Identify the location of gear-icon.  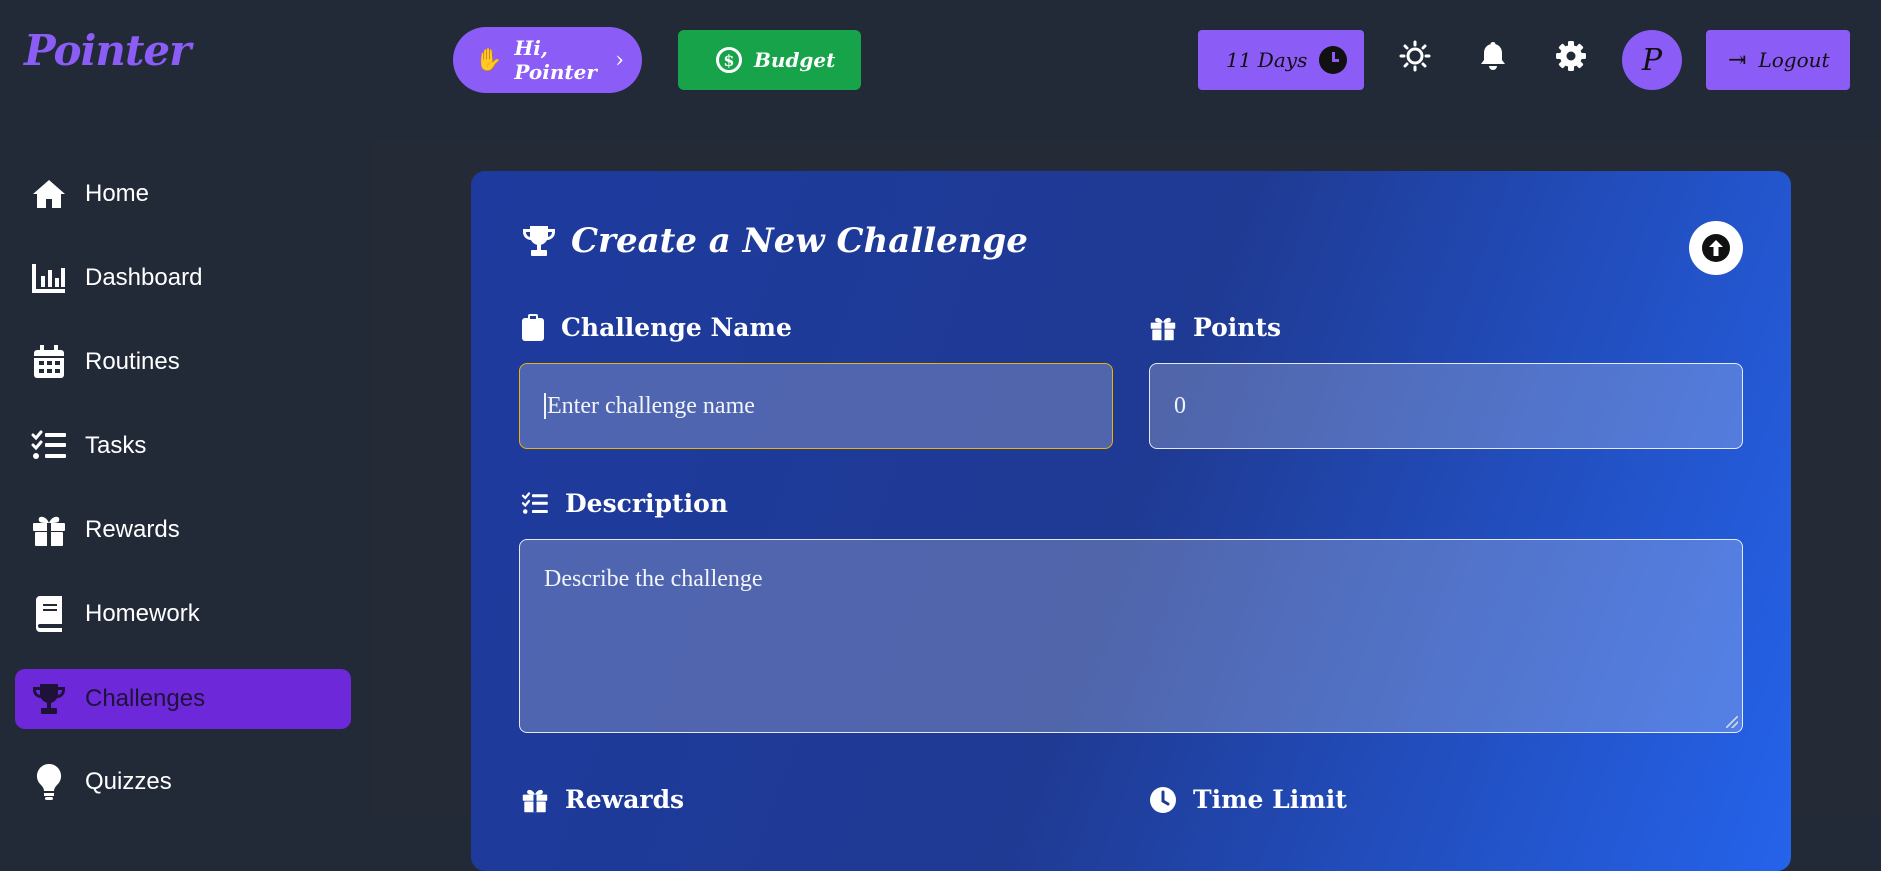
(1571, 56).